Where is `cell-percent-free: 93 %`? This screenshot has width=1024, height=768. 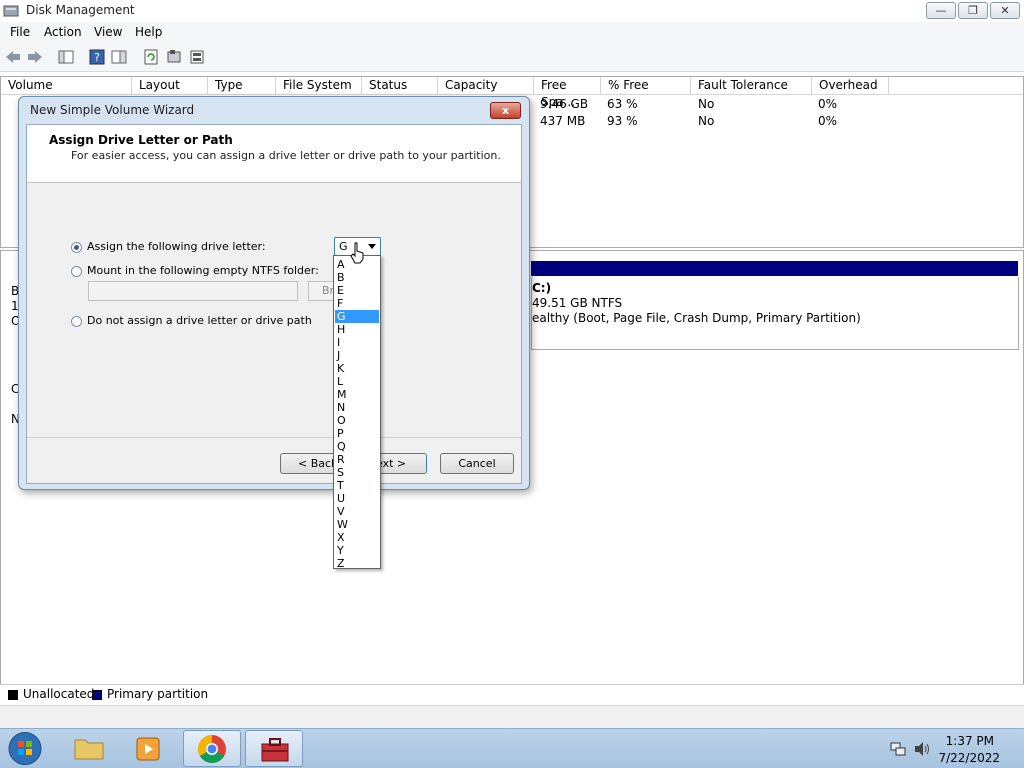 cell-percent-free: 93 % is located at coordinates (622, 121).